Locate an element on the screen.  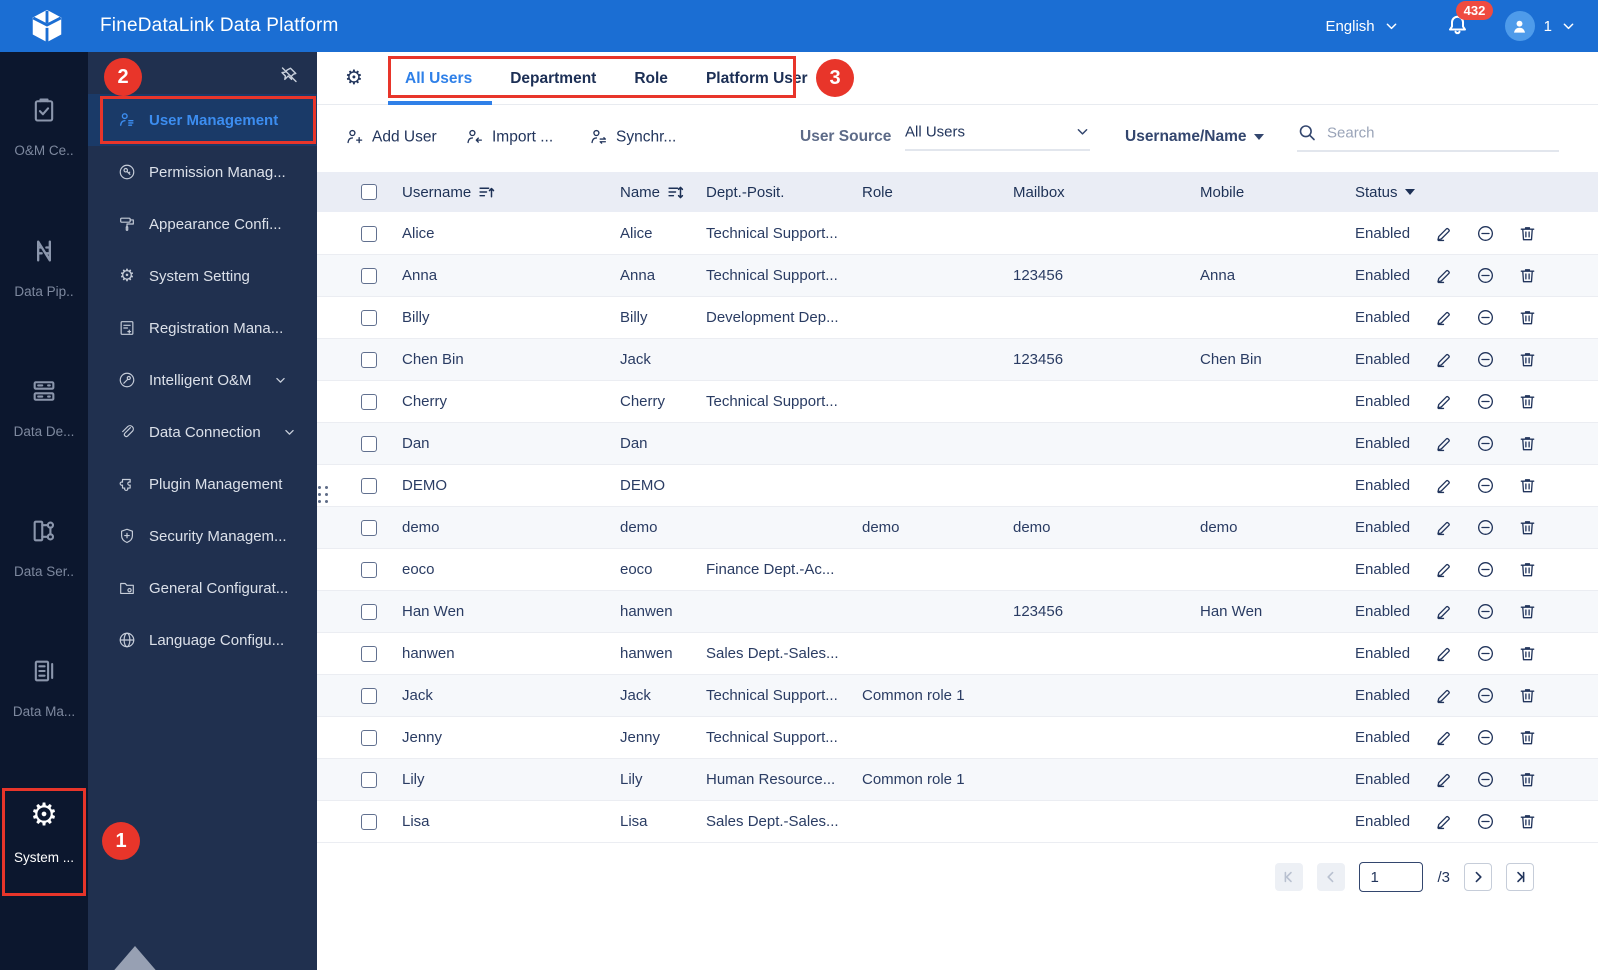
language-selector: English is located at coordinates (1349, 26).